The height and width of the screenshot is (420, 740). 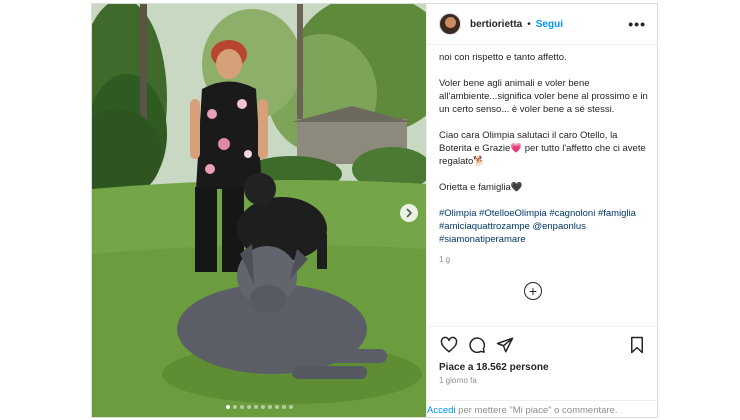 What do you see at coordinates (259, 407) in the screenshot?
I see `carousel-dots` at bounding box center [259, 407].